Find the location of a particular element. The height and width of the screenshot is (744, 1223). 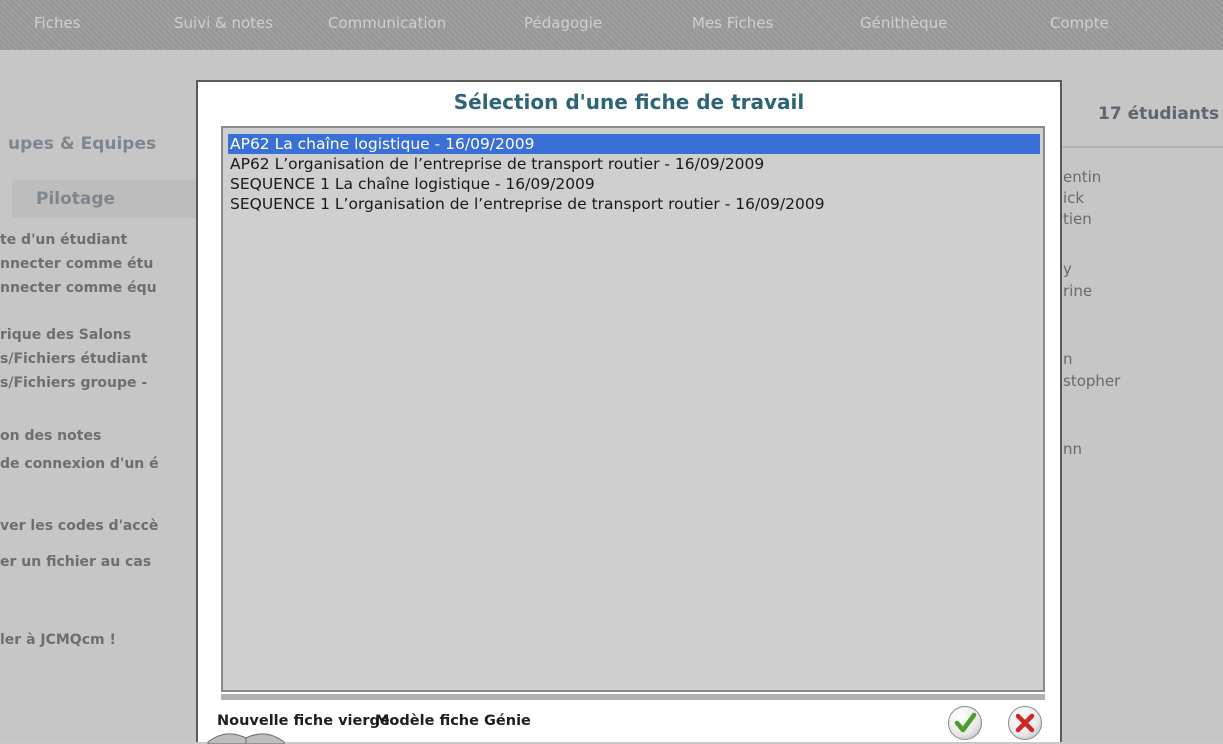

nav-communication: Communication is located at coordinates (387, 23).